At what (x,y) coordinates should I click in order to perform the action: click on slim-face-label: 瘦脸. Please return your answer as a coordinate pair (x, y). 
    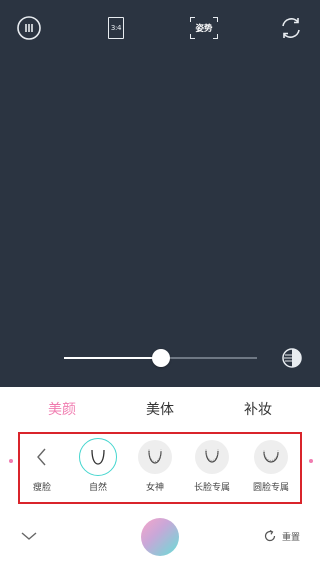
    Looking at the image, I should click on (41, 488).